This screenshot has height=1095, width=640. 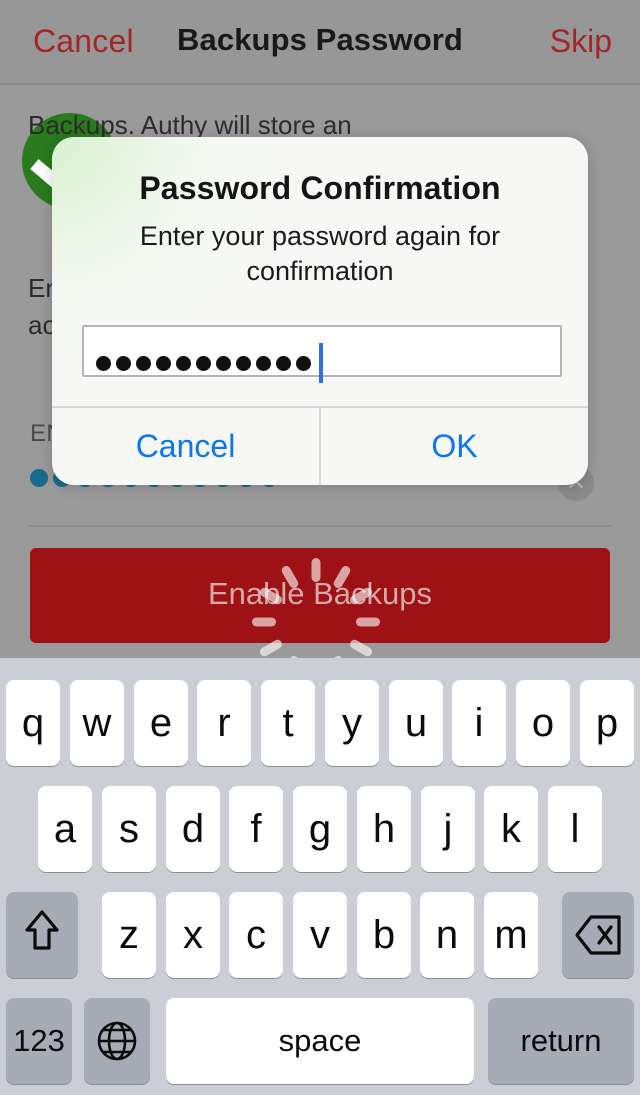 What do you see at coordinates (129, 829) in the screenshot?
I see `key-s: s` at bounding box center [129, 829].